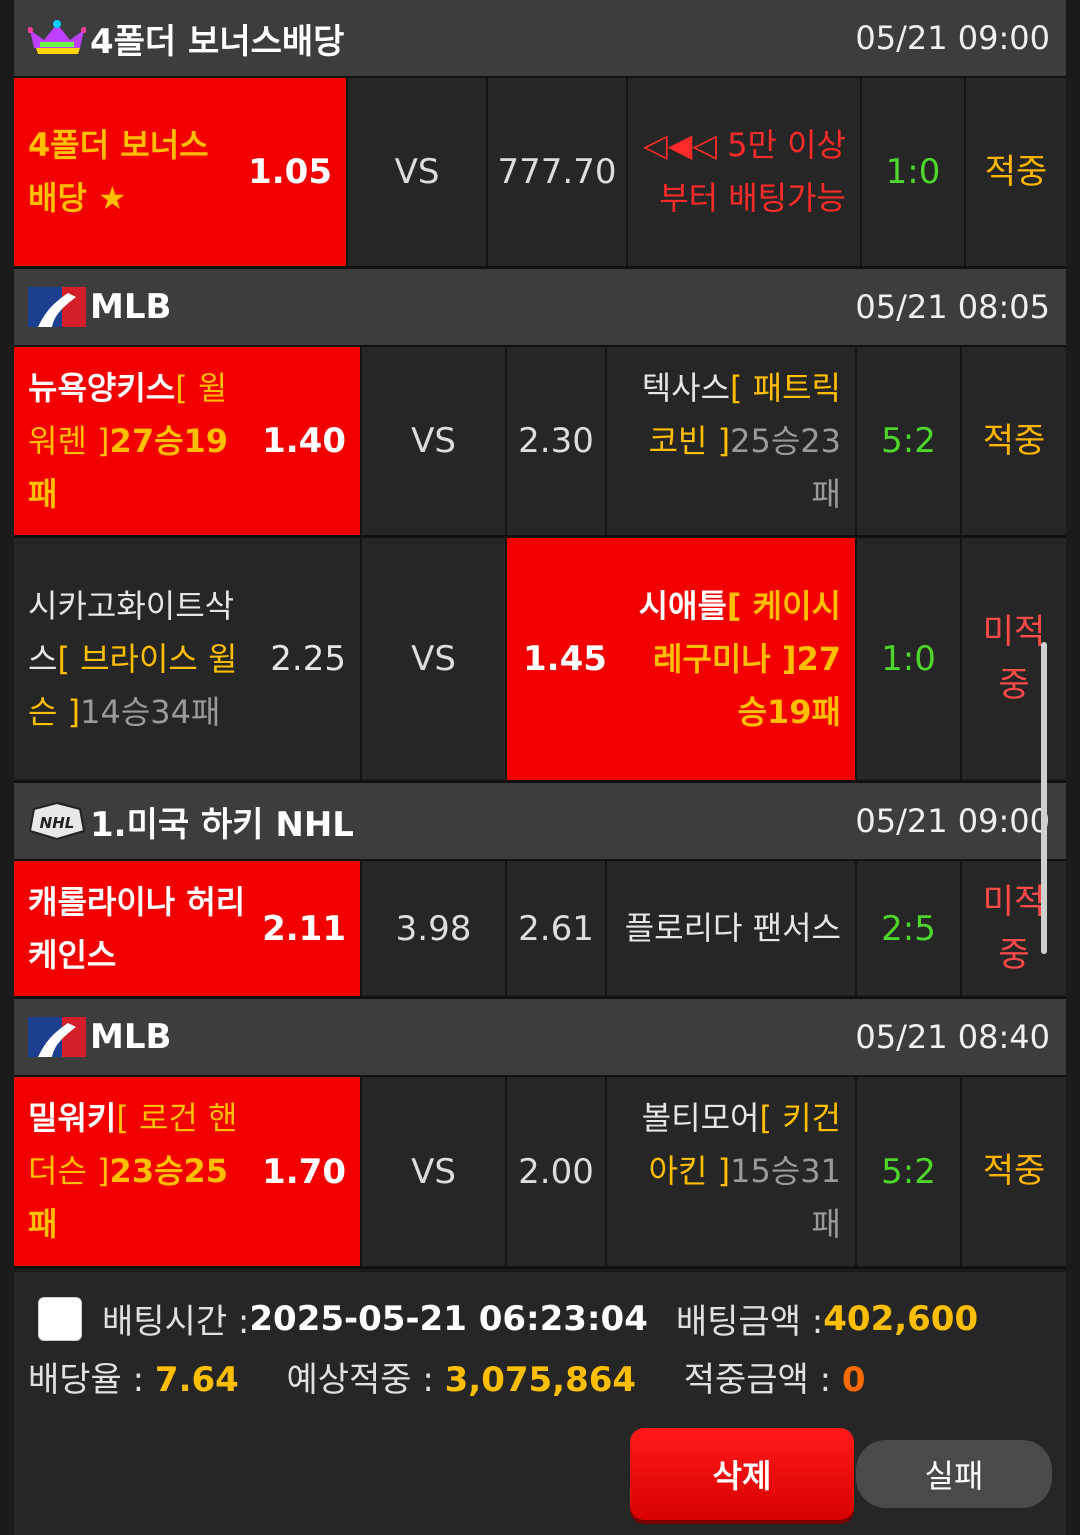 The image size is (1080, 1535). I want to click on svg-text: NHL, so click(57, 823).